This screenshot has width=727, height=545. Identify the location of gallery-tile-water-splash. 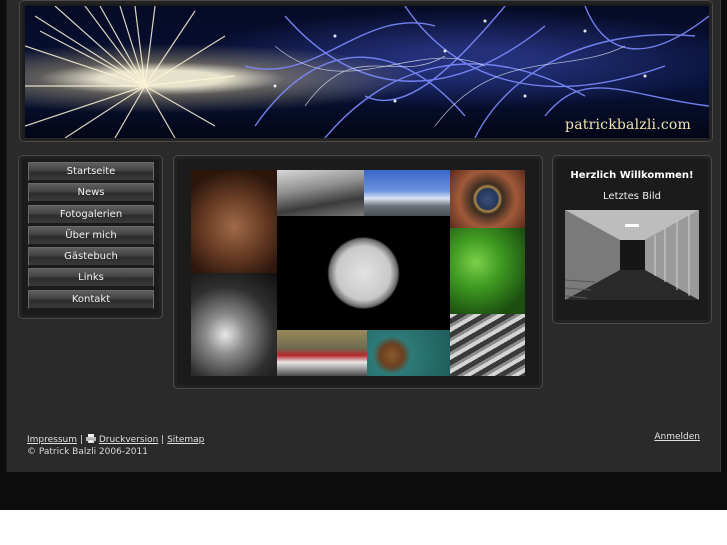
(234, 324).